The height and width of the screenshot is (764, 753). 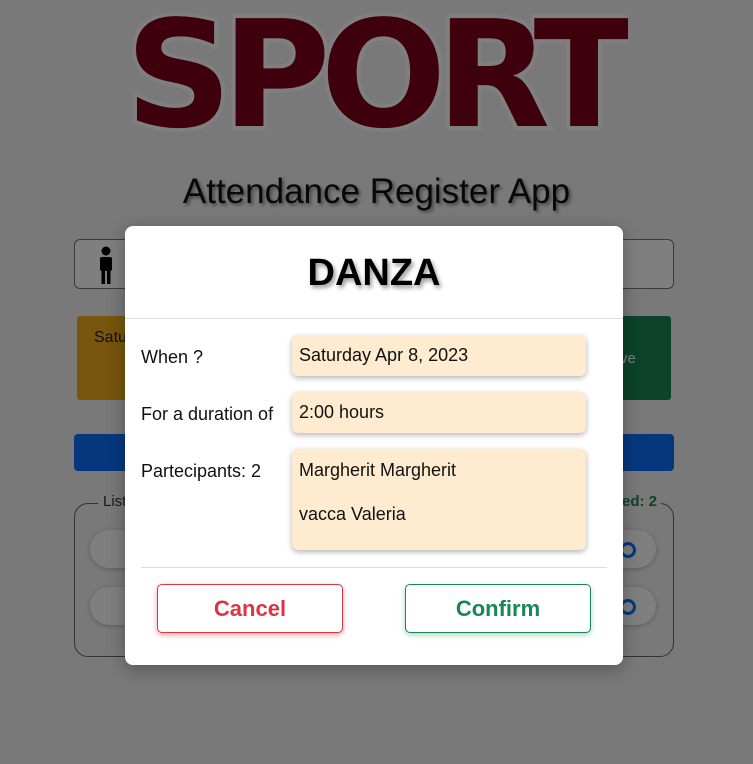 What do you see at coordinates (250, 608) in the screenshot?
I see `cancel-button: Cancel` at bounding box center [250, 608].